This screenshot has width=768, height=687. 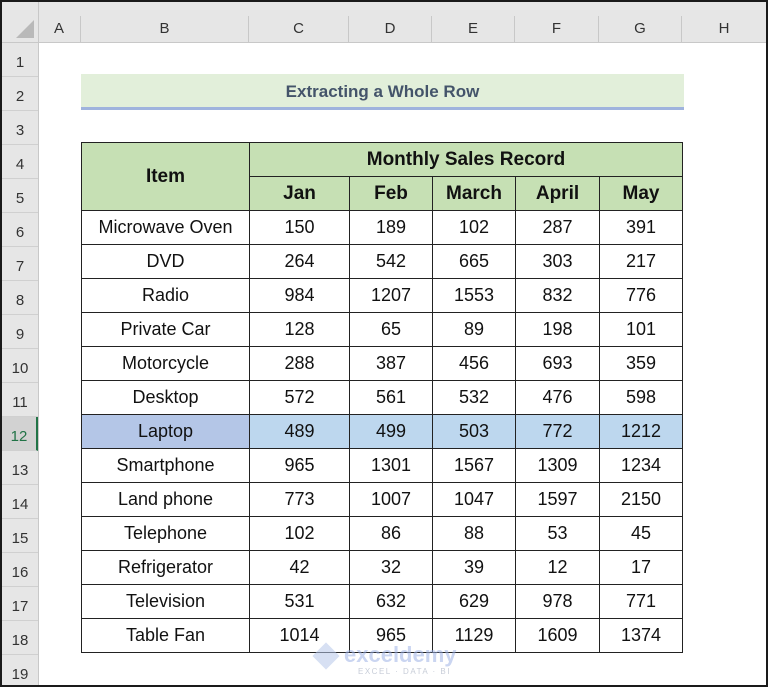 I want to click on item-cell: Smartphone, so click(x=165, y=465).